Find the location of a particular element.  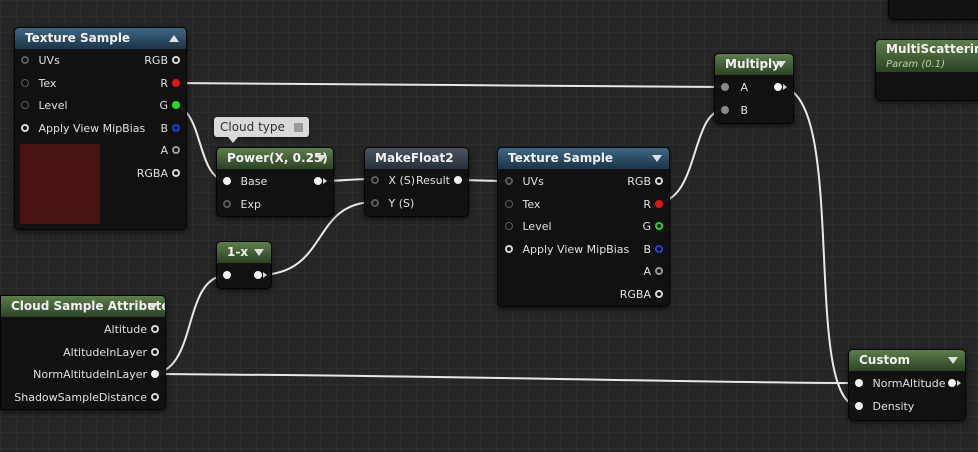

pin-mipbias-1: Apply View MipBias is located at coordinates (83, 129).